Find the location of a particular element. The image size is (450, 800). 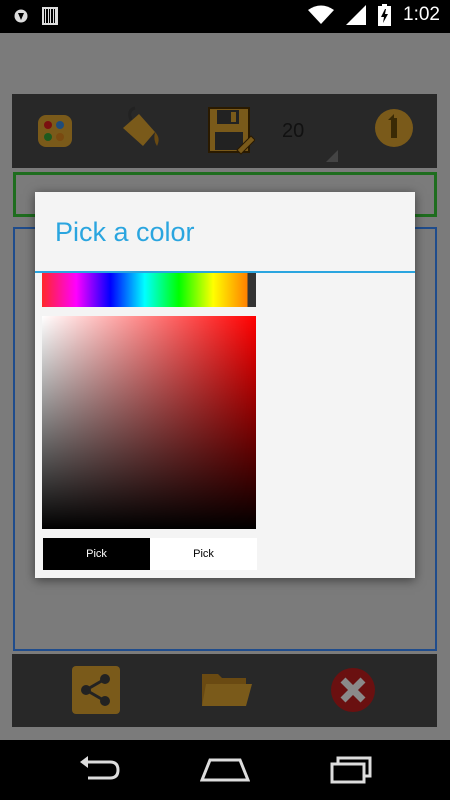

top-toolbar is located at coordinates (224, 131).